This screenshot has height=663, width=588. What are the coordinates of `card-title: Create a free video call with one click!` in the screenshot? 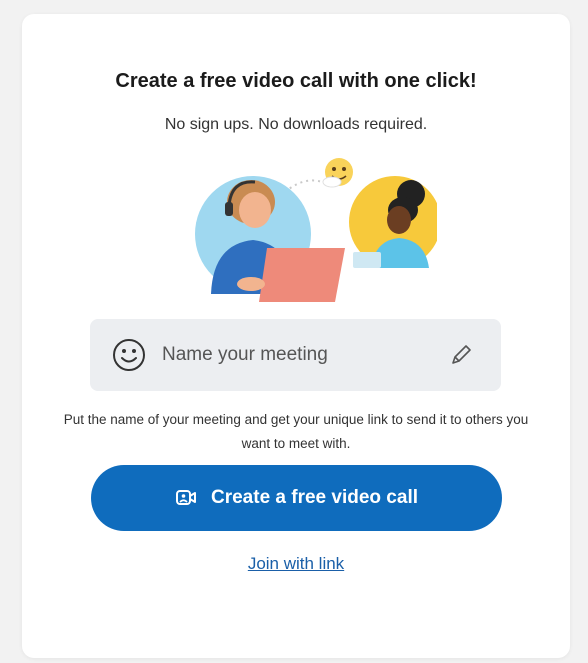 It's located at (296, 81).